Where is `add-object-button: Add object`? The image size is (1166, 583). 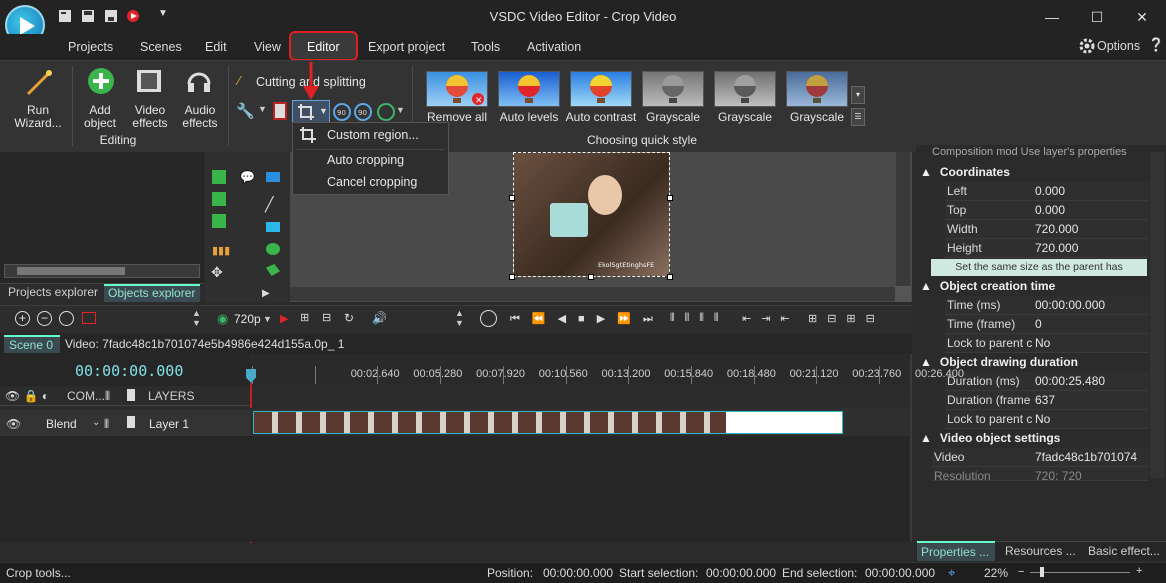 add-object-button: Add object is located at coordinates (100, 117).